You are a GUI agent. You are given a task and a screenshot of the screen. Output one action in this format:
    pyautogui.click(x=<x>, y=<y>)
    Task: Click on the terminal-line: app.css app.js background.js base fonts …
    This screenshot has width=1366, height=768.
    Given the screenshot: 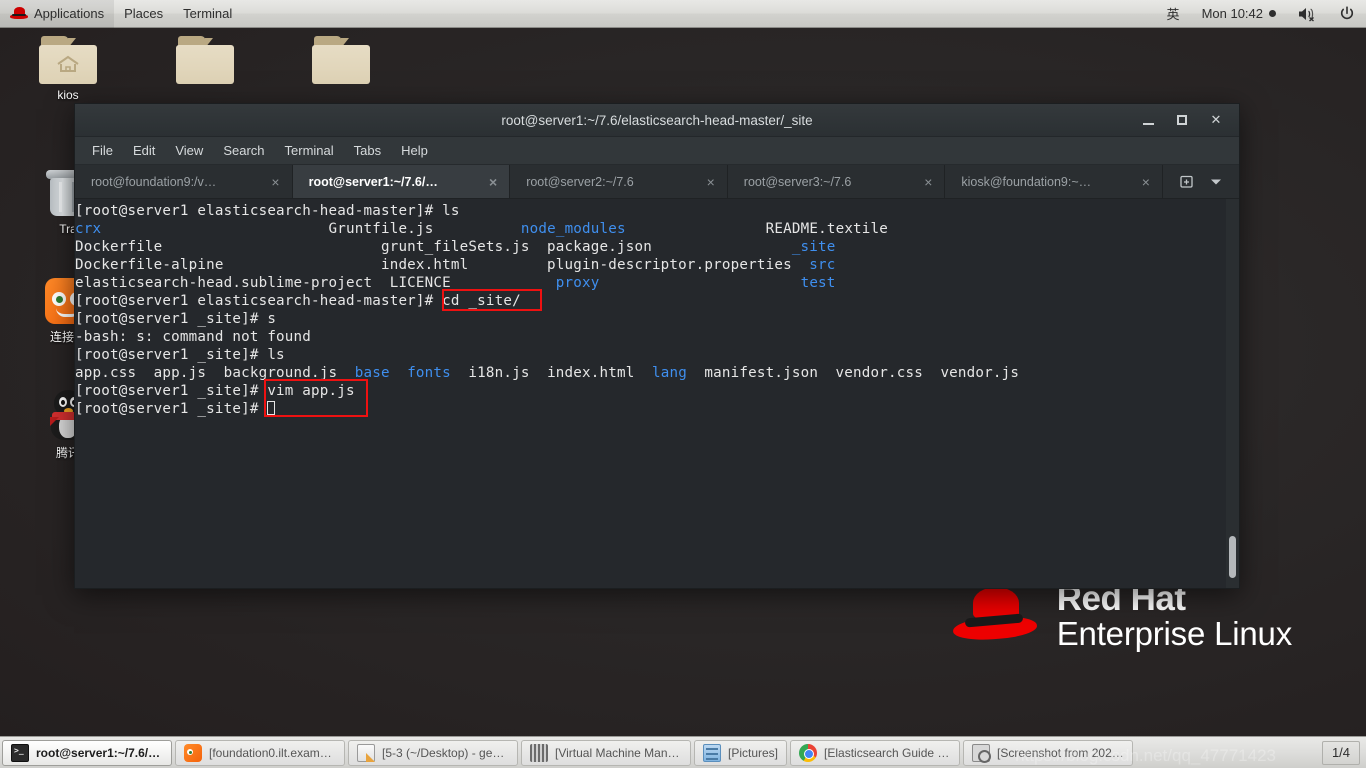 What is the action you would take?
    pyautogui.click(x=547, y=373)
    